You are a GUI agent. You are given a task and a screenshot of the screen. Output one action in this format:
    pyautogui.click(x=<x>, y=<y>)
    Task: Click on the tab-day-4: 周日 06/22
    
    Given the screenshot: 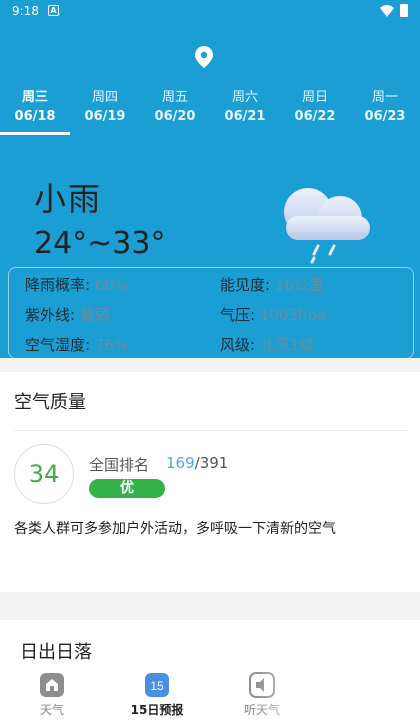 What is the action you would take?
    pyautogui.click(x=315, y=112)
    